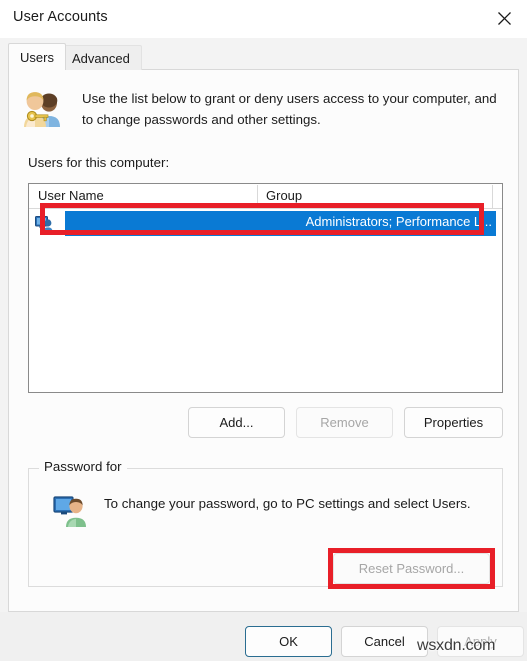 The width and height of the screenshot is (527, 661). What do you see at coordinates (45, 224) in the screenshot?
I see `user-computer-icon` at bounding box center [45, 224].